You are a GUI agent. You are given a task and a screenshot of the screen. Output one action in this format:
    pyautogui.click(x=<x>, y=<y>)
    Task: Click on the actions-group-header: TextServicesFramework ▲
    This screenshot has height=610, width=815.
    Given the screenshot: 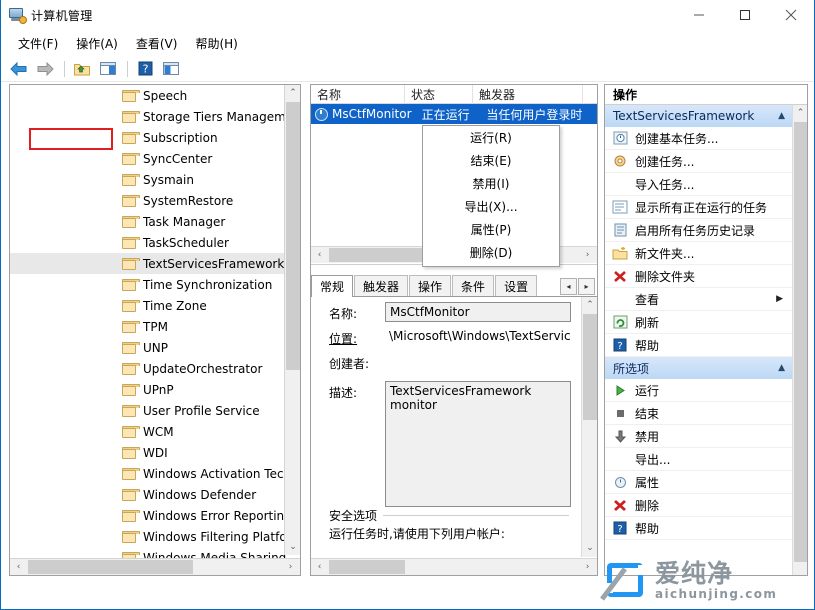 What is the action you would take?
    pyautogui.click(x=699, y=116)
    